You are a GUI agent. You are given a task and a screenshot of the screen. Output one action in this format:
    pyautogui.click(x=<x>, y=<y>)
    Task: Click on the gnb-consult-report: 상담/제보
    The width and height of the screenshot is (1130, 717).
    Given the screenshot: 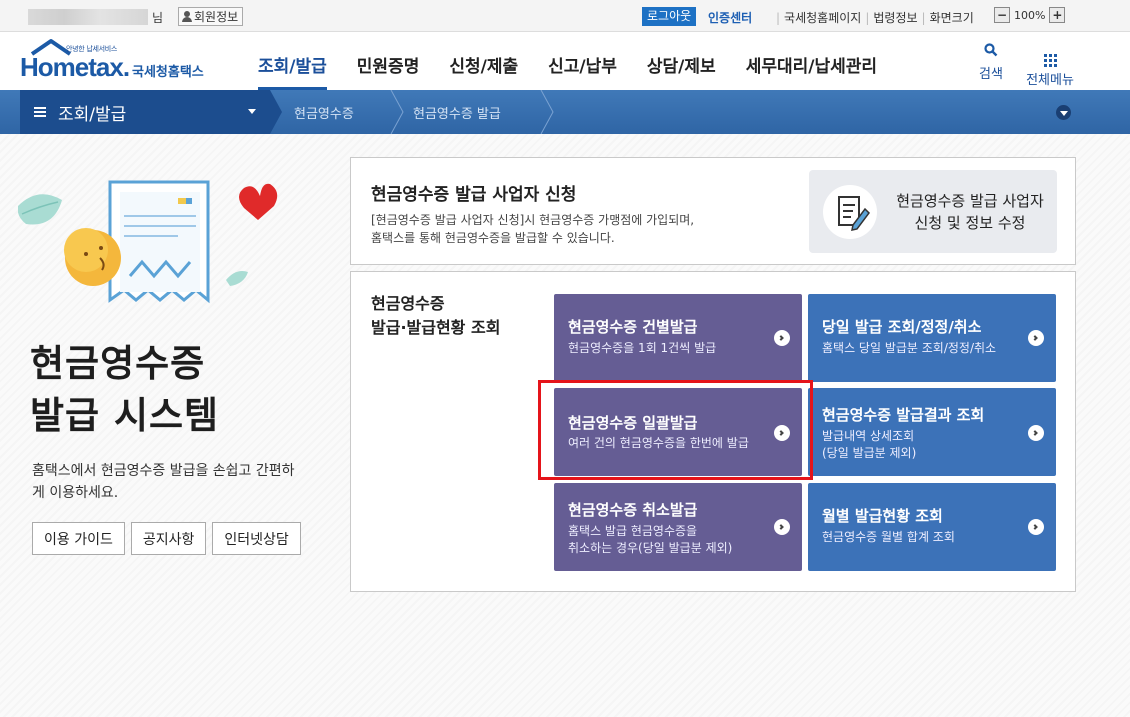 What is the action you would take?
    pyautogui.click(x=681, y=71)
    